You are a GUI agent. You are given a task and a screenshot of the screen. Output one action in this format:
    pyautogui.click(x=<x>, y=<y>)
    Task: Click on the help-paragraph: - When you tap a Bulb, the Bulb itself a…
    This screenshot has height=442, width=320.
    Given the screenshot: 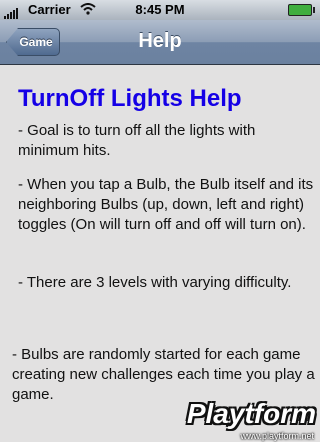 What is the action you would take?
    pyautogui.click(x=166, y=204)
    